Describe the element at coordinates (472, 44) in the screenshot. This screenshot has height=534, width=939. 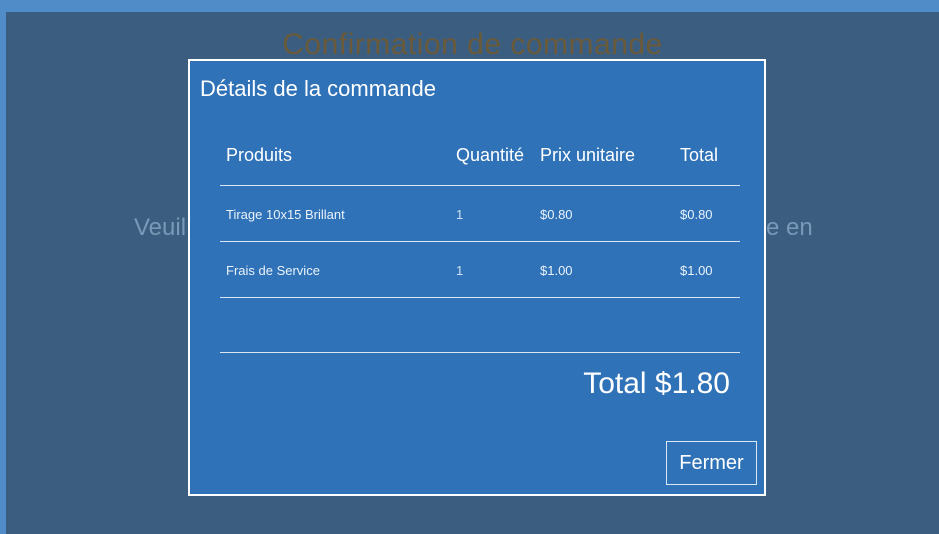
I see `page-title: Confirmation de commande` at that location.